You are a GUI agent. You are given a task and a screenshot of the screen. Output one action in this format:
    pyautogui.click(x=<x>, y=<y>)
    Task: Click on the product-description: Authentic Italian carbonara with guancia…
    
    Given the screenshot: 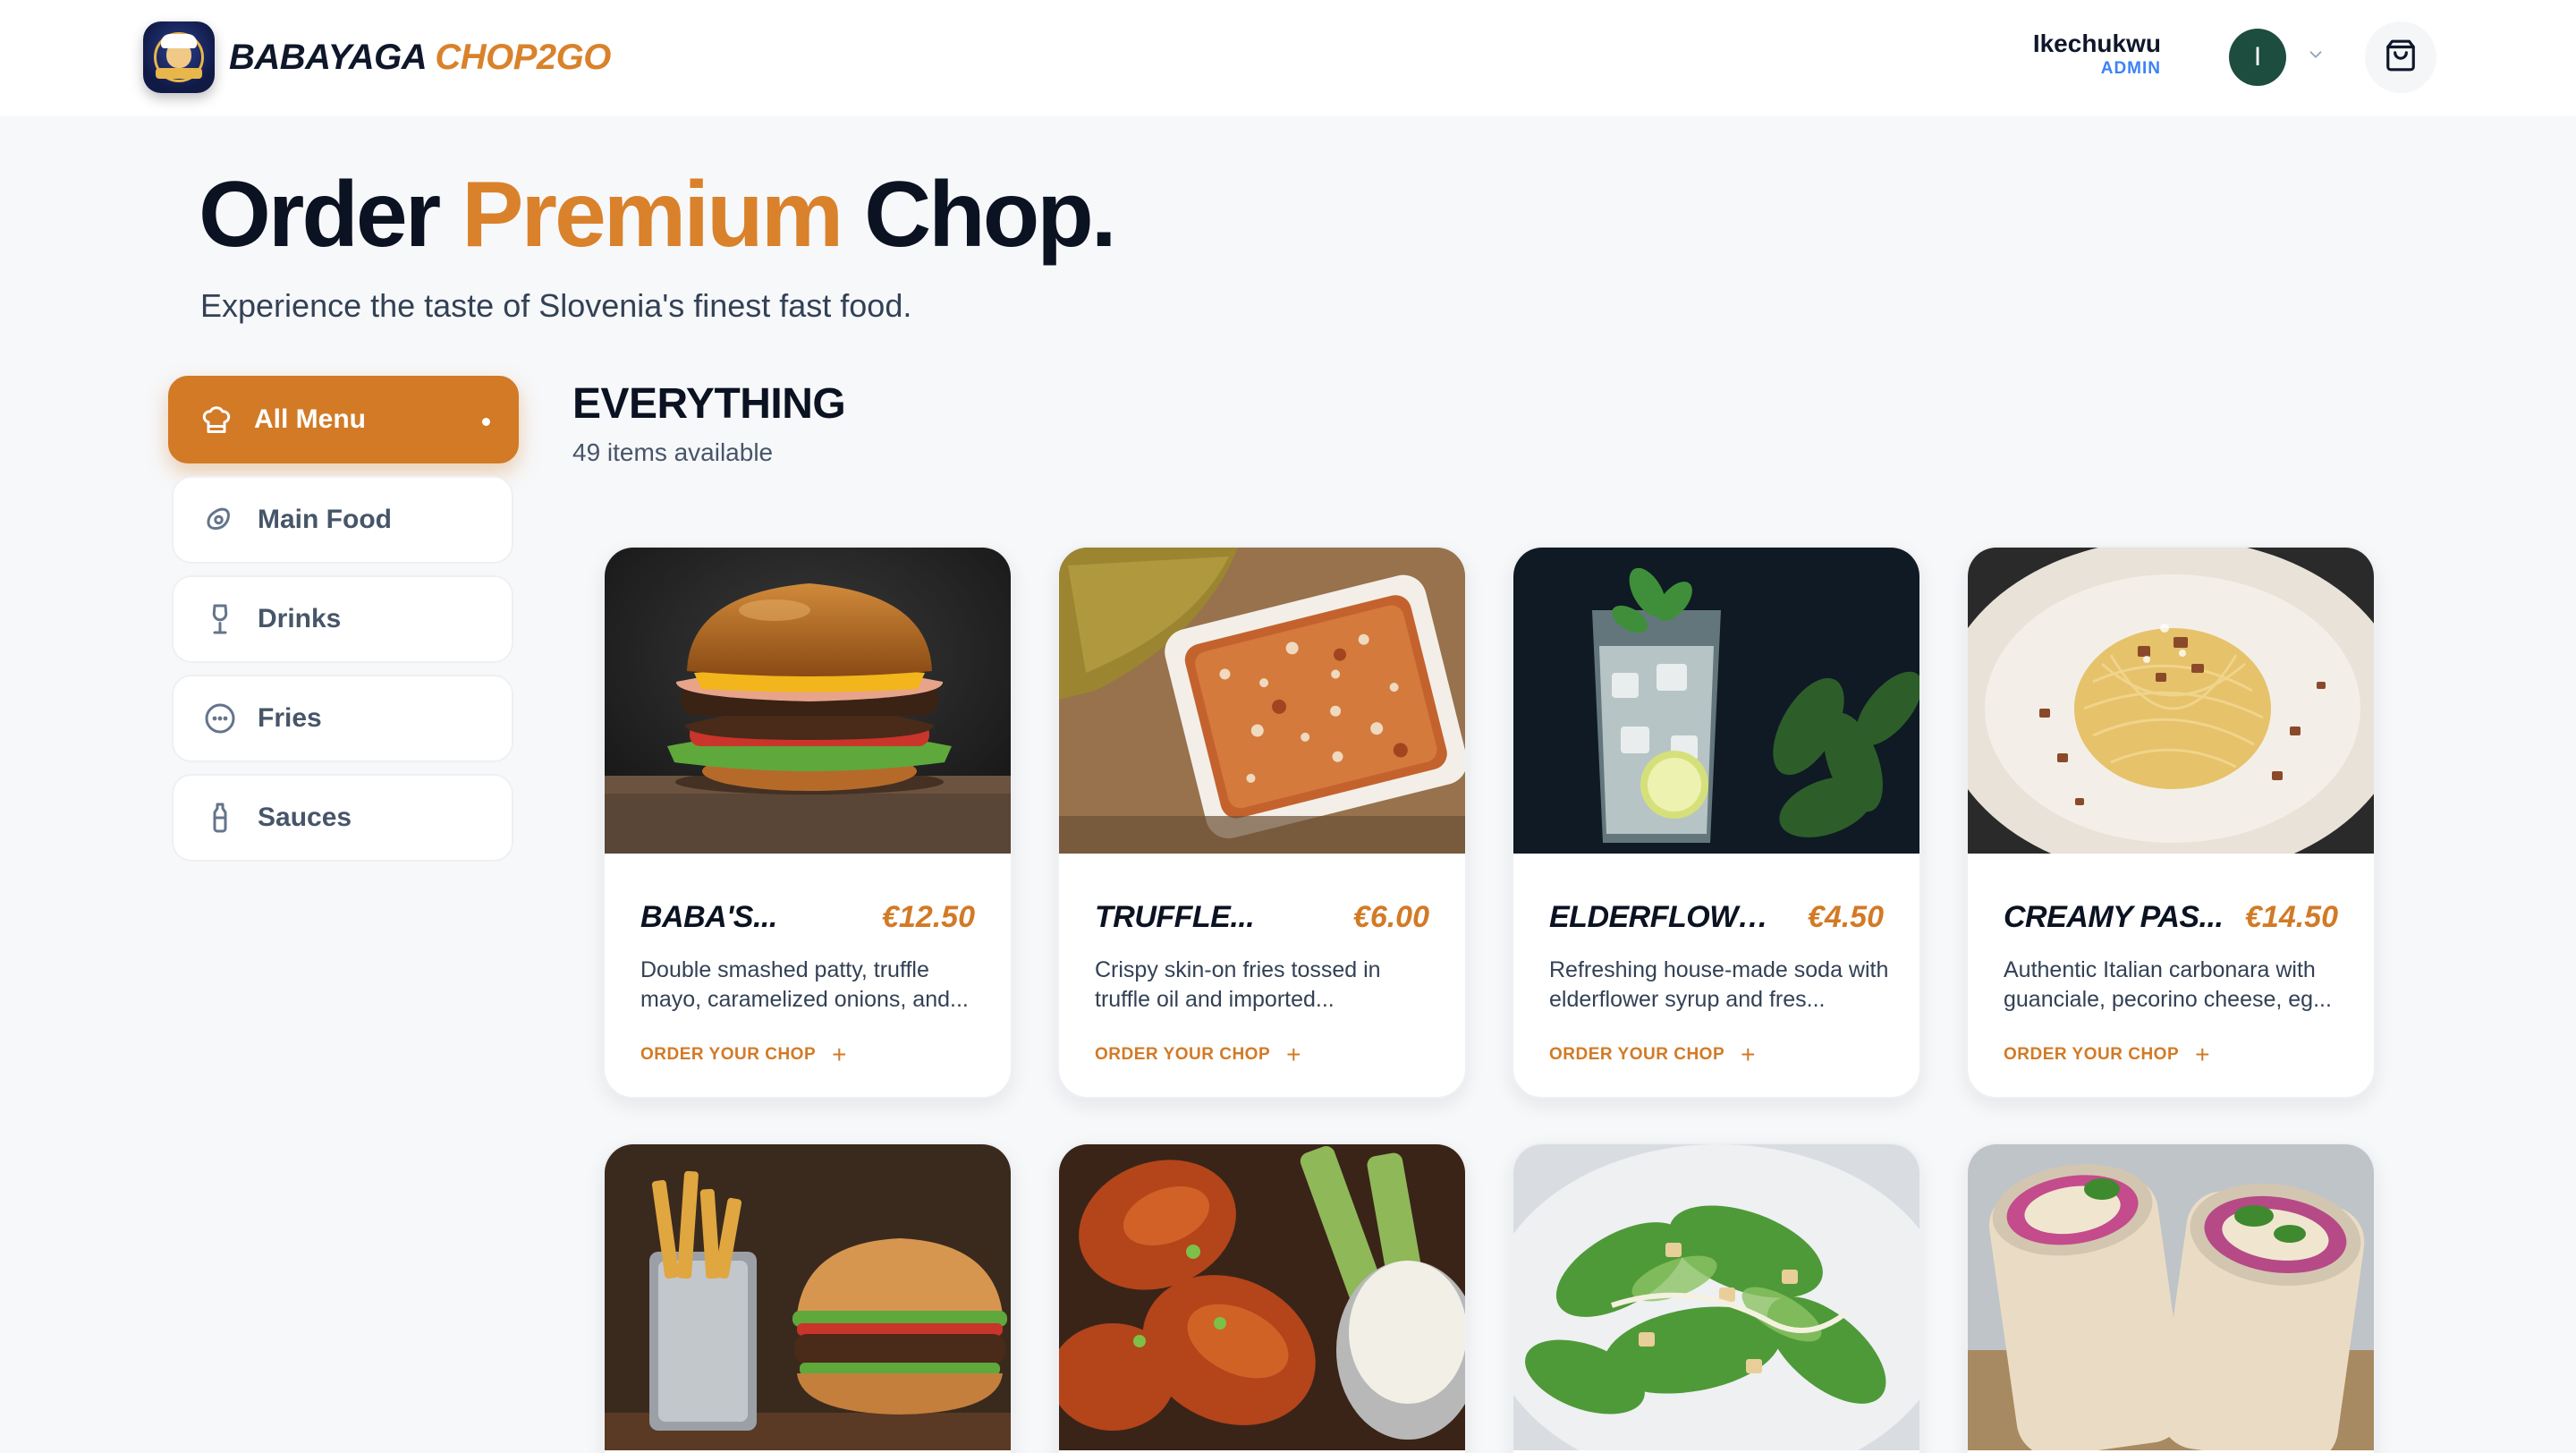 What is the action you would take?
    pyautogui.click(x=2168, y=984)
    